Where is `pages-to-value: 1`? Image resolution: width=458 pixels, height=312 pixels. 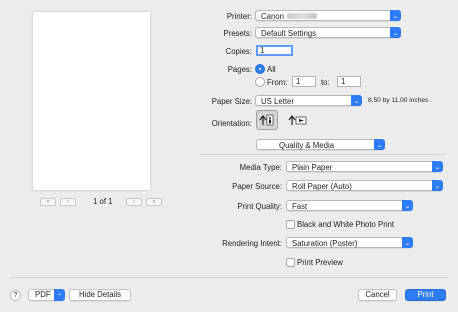 pages-to-value: 1 is located at coordinates (343, 81).